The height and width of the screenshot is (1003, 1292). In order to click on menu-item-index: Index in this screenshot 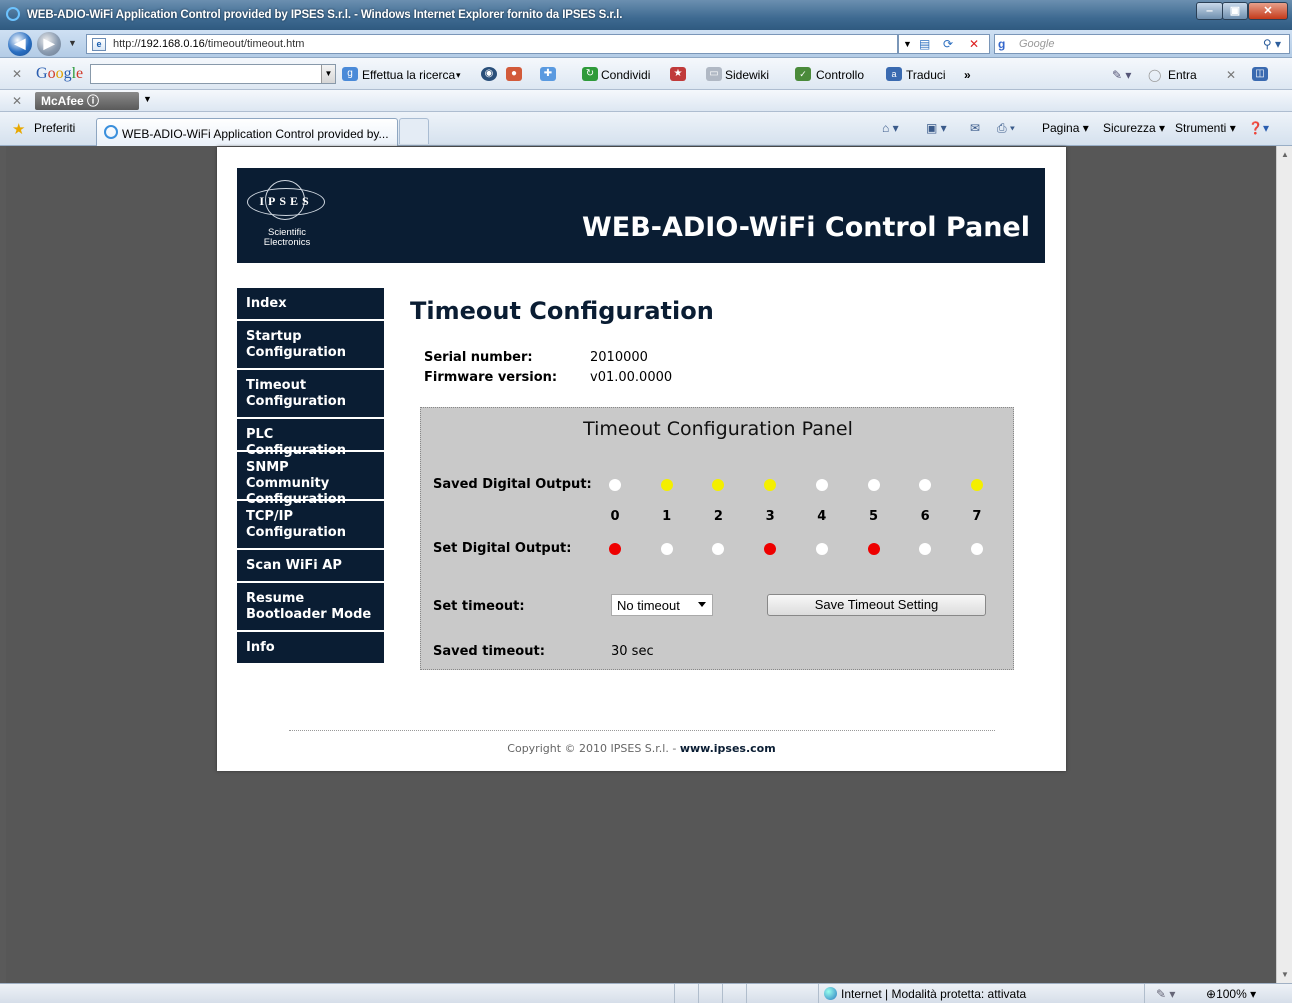, I will do `click(310, 303)`.